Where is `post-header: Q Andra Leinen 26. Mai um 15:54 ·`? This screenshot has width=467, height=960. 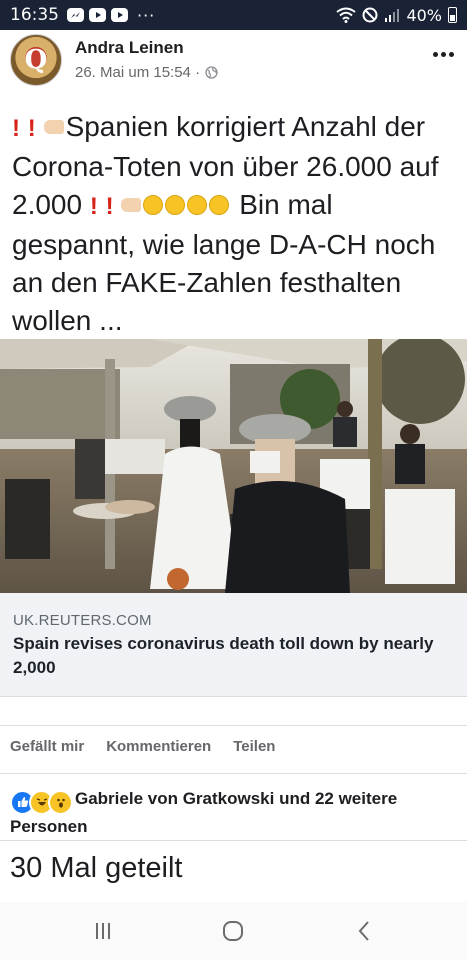 post-header: Q Andra Leinen 26. Mai um 15:54 · is located at coordinates (233, 63).